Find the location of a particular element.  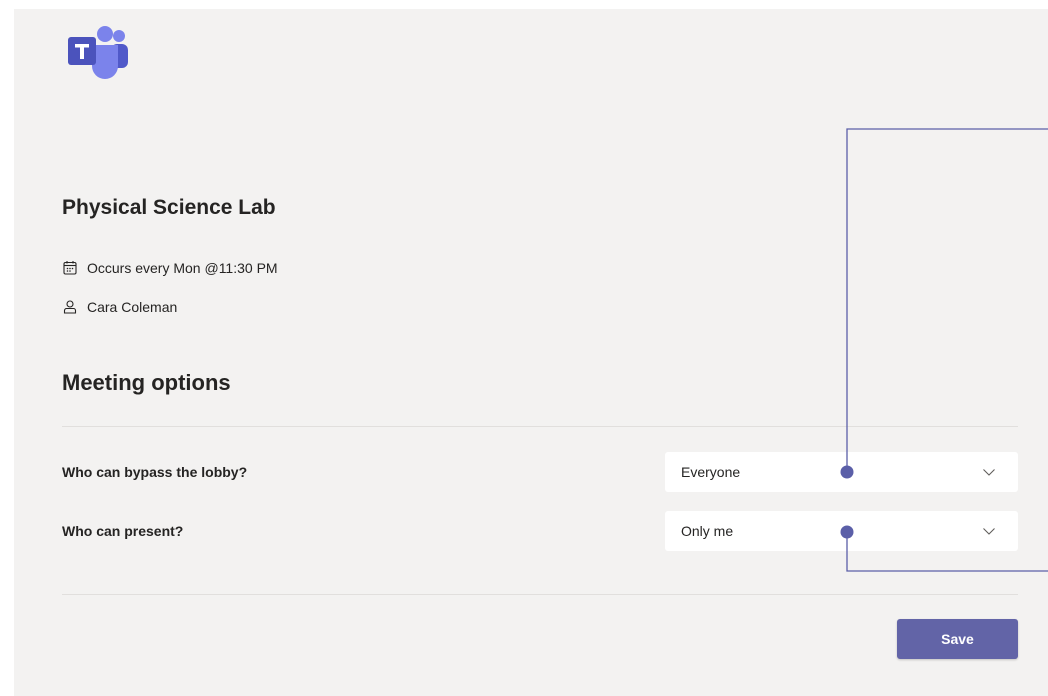

meeting-options-heading: Meeting options is located at coordinates (146, 382).